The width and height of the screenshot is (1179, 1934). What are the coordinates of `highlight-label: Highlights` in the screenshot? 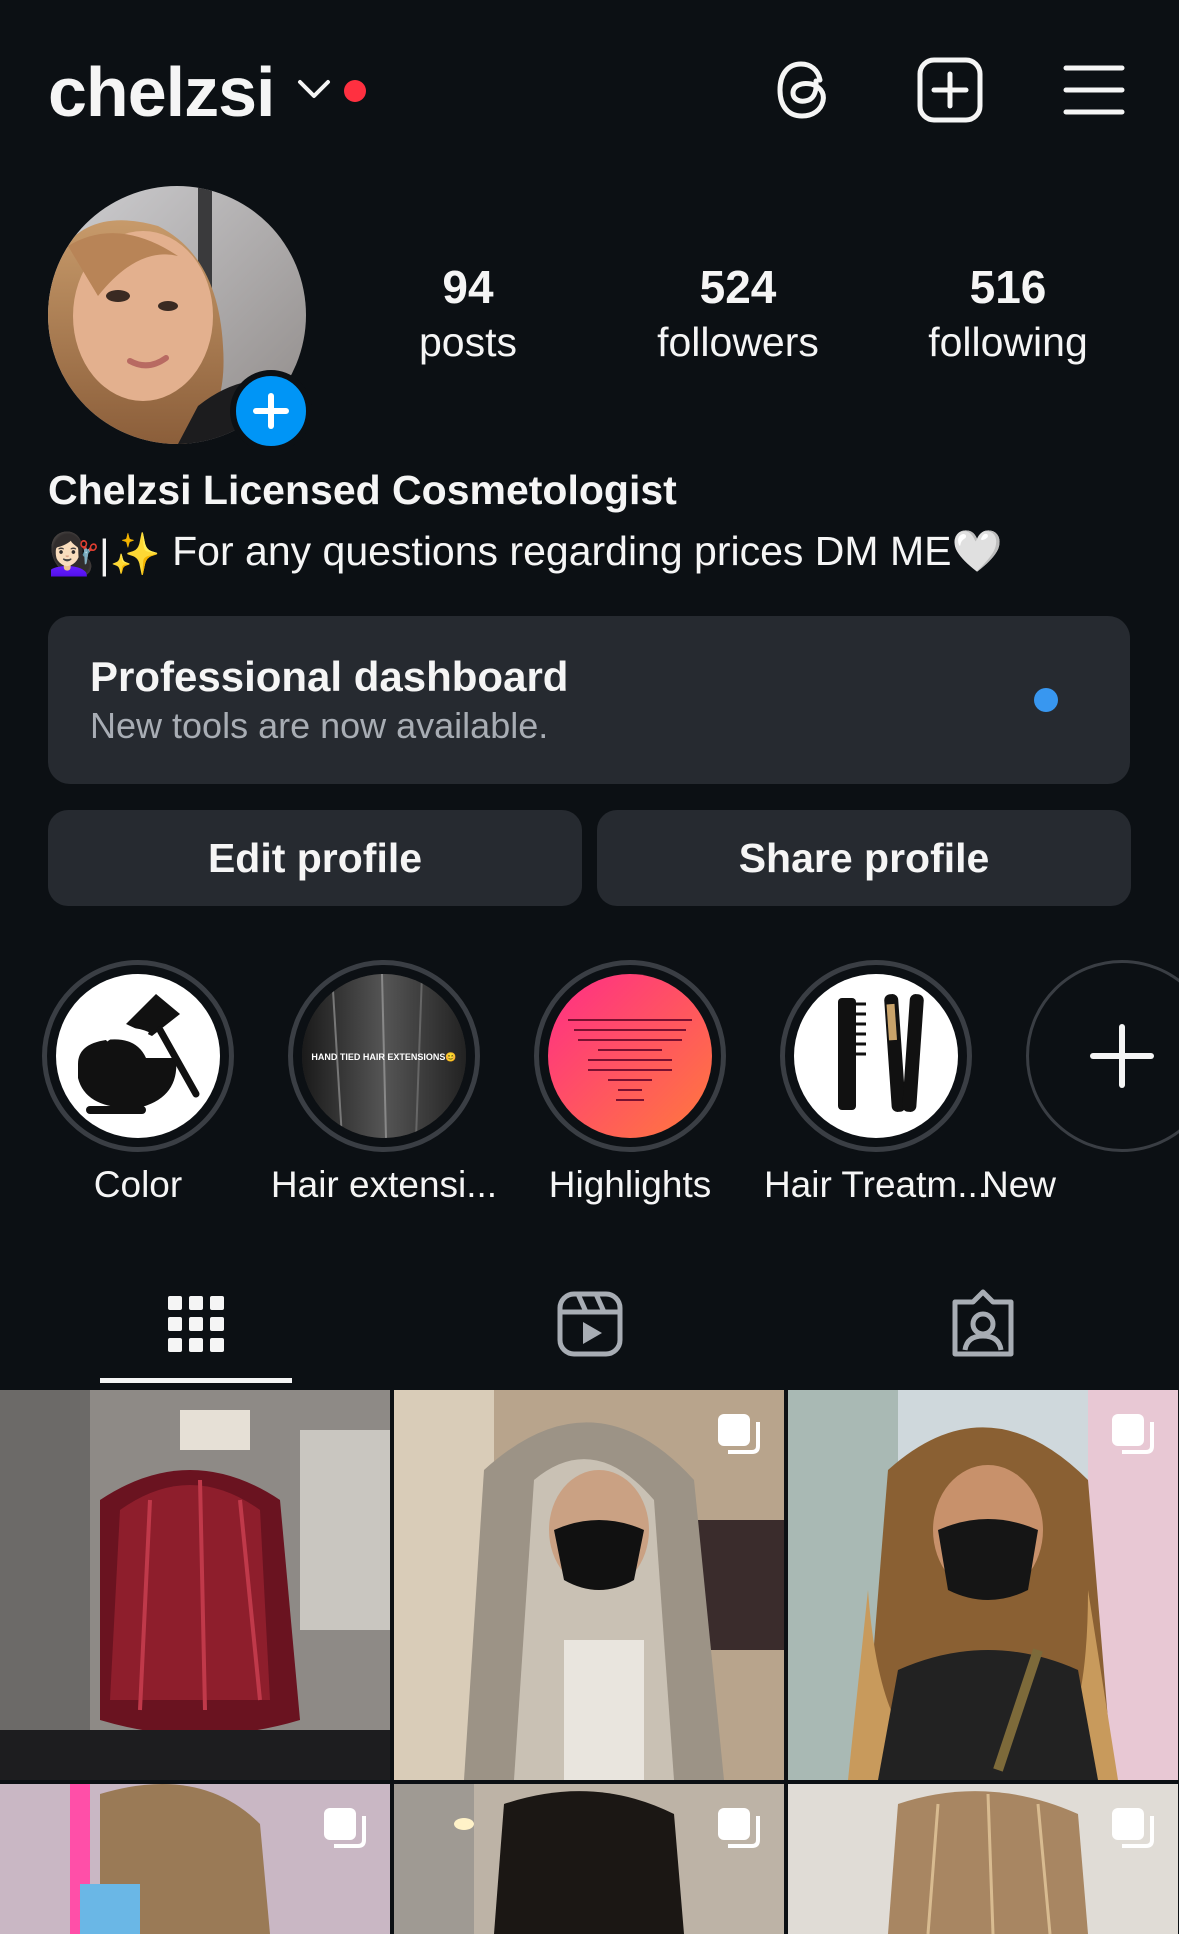 It's located at (630, 1184).